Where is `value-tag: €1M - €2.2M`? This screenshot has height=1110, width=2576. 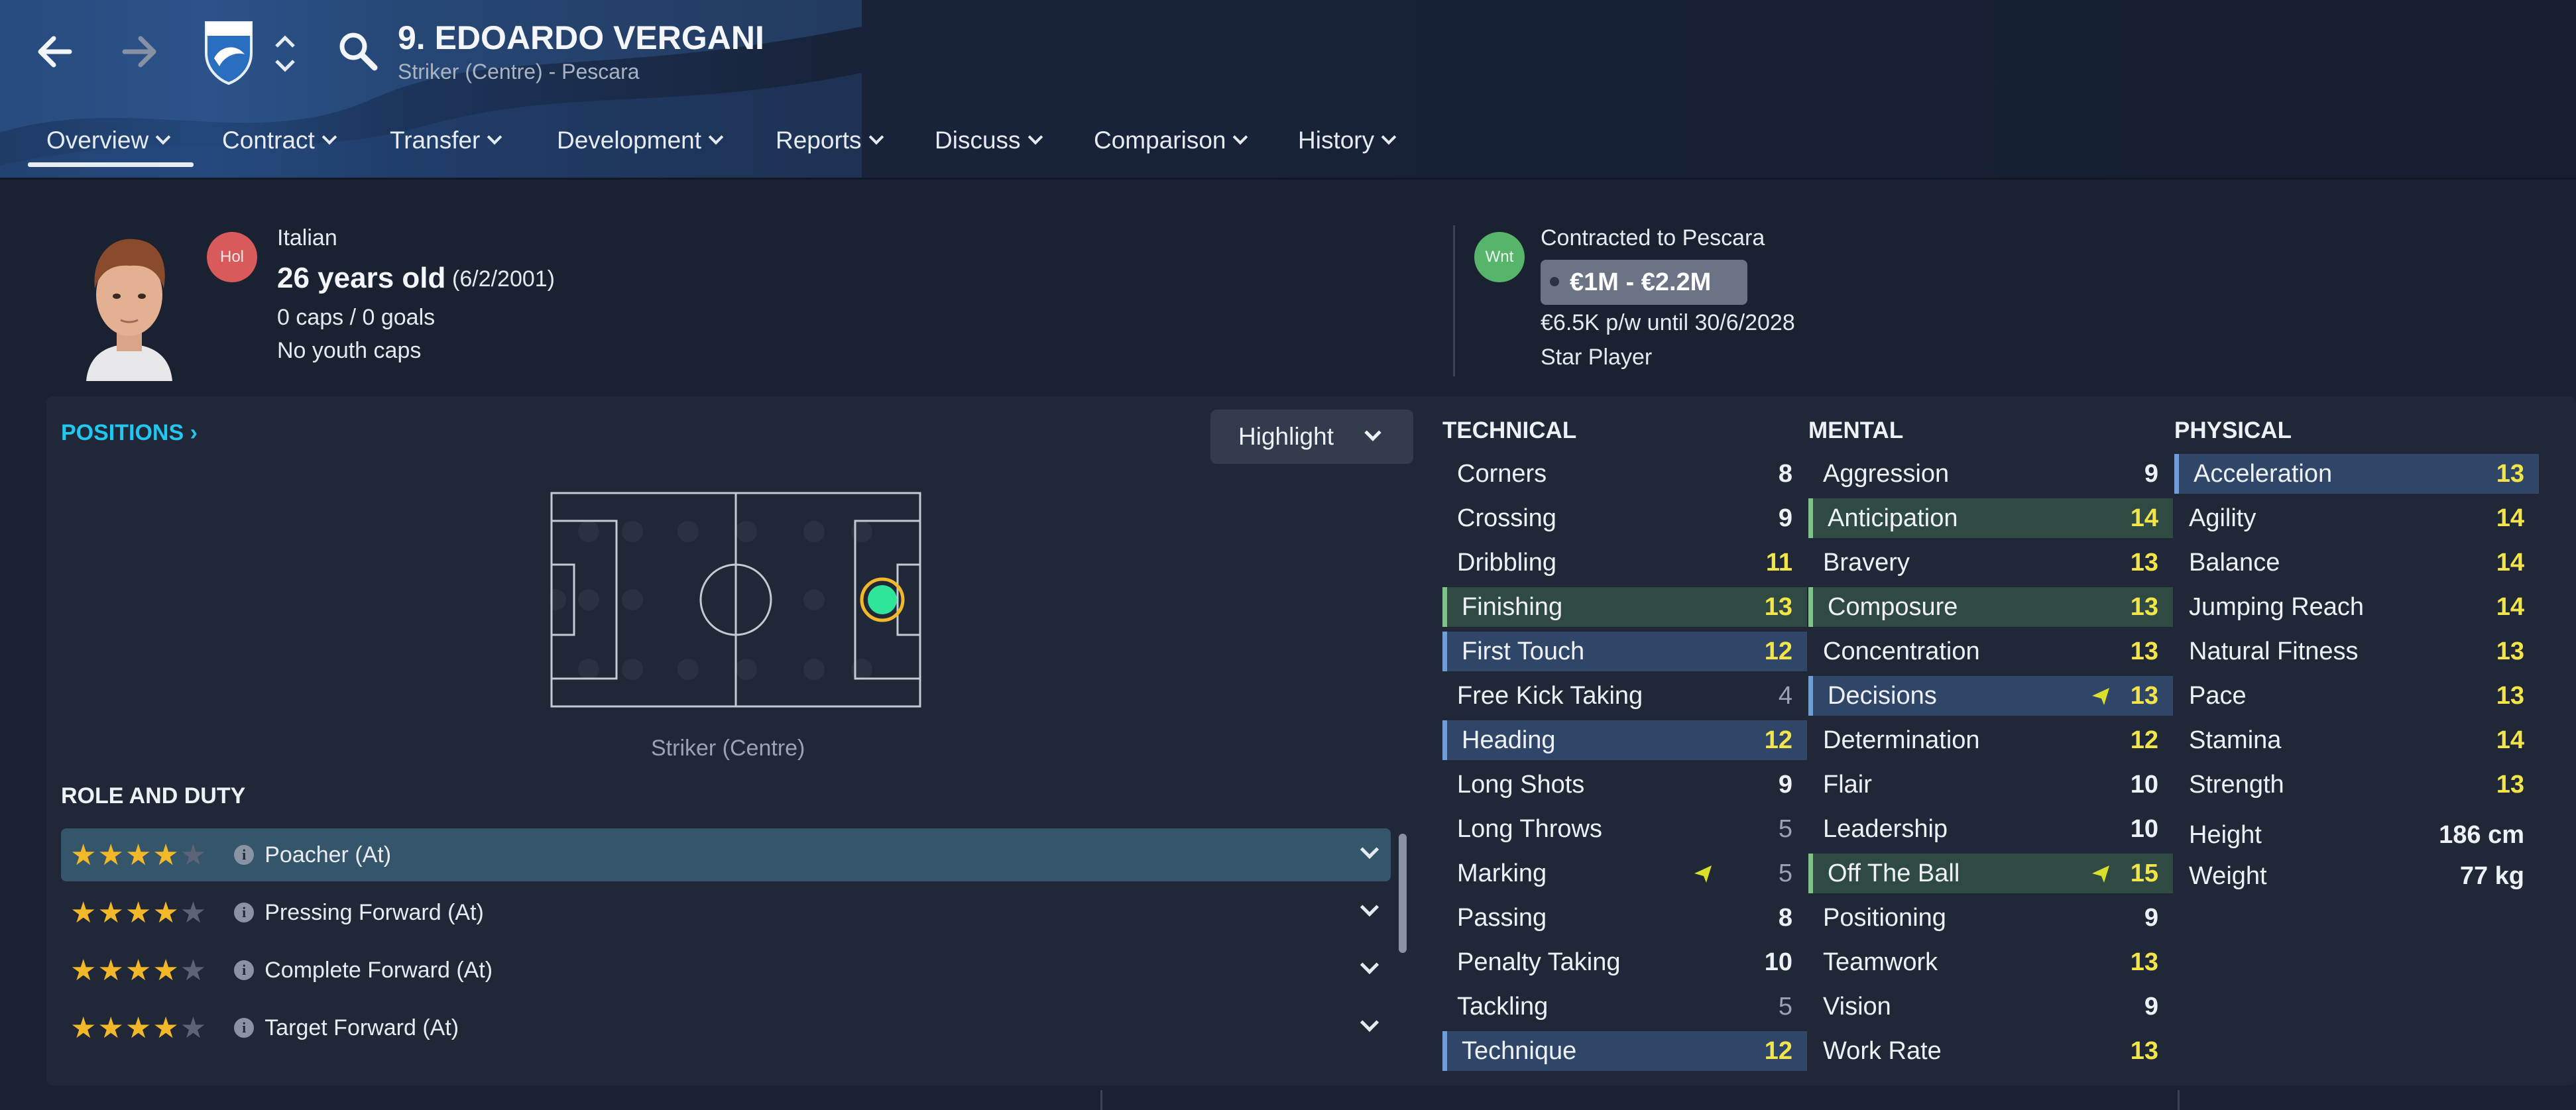
value-tag: €1M - €2.2M is located at coordinates (1644, 282).